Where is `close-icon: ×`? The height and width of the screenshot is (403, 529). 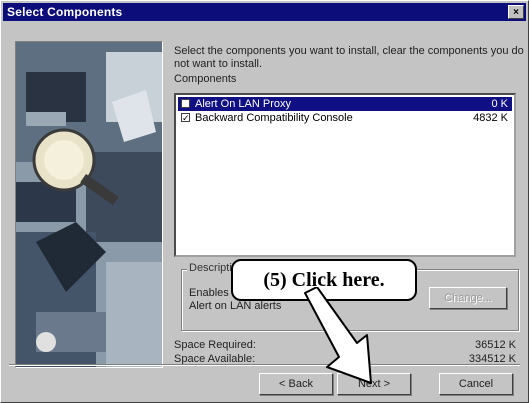 close-icon: × is located at coordinates (516, 12).